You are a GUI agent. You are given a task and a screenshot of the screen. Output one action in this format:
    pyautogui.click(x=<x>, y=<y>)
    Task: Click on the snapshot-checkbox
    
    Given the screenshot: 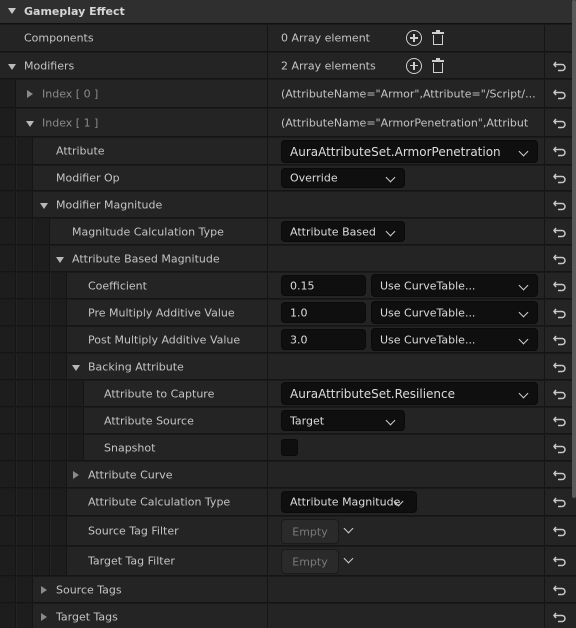 What is the action you would take?
    pyautogui.click(x=289, y=447)
    